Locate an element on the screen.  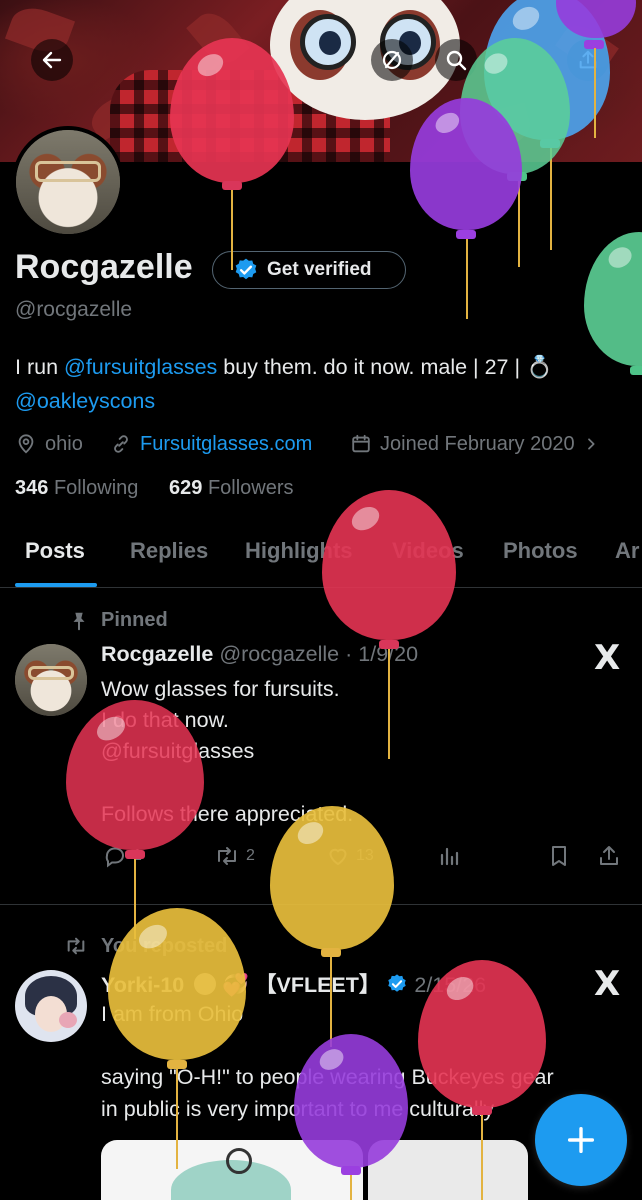
post-line: I am from Ohio is located at coordinates (172, 1014).